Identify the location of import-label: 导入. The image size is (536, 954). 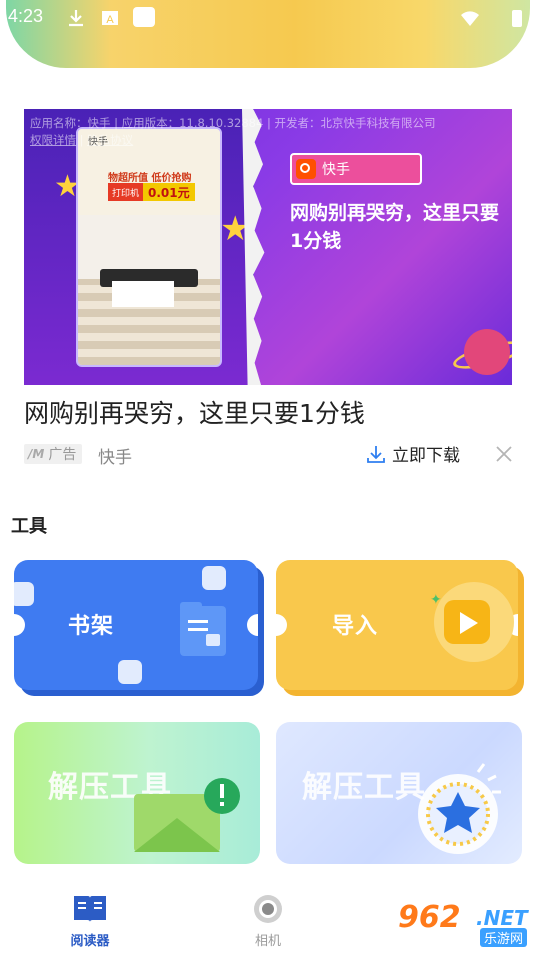
(355, 626).